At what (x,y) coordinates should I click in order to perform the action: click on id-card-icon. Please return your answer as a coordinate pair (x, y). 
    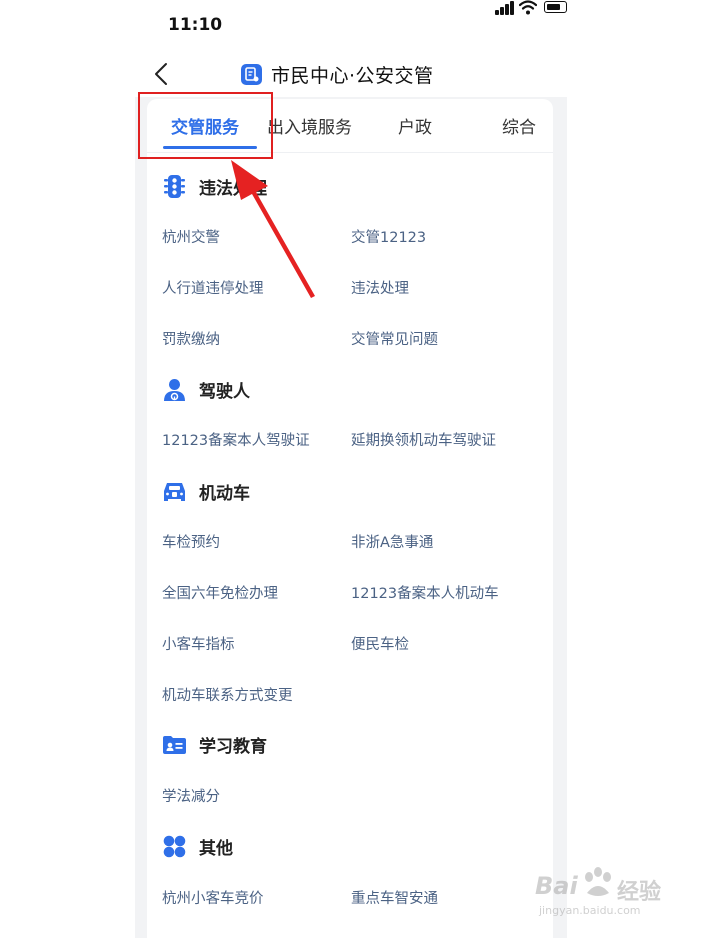
    Looking at the image, I should click on (174, 744).